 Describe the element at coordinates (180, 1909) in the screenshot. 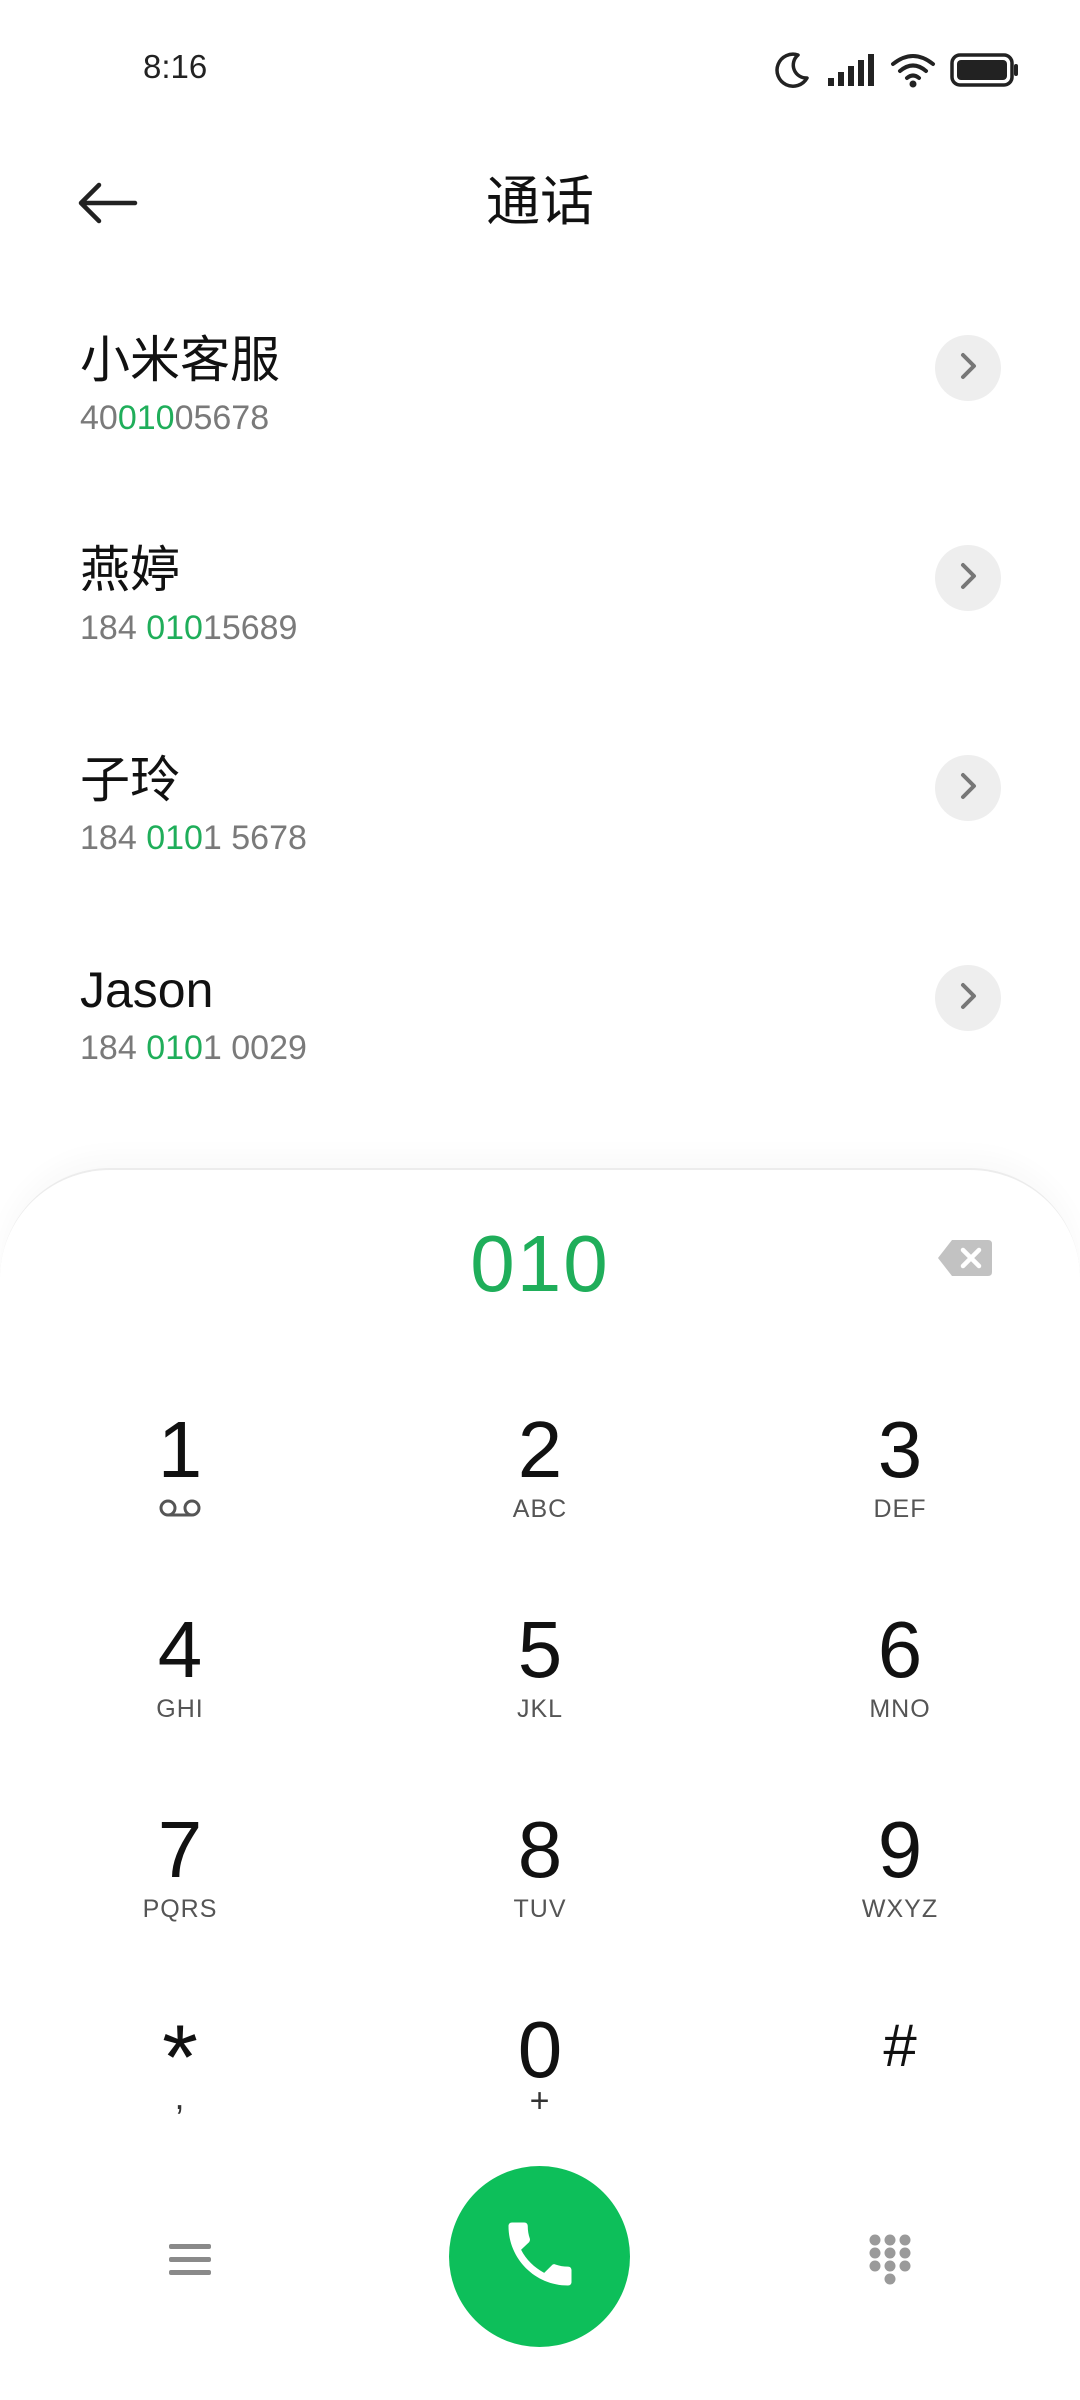

I see `key-letters: PQRS` at that location.